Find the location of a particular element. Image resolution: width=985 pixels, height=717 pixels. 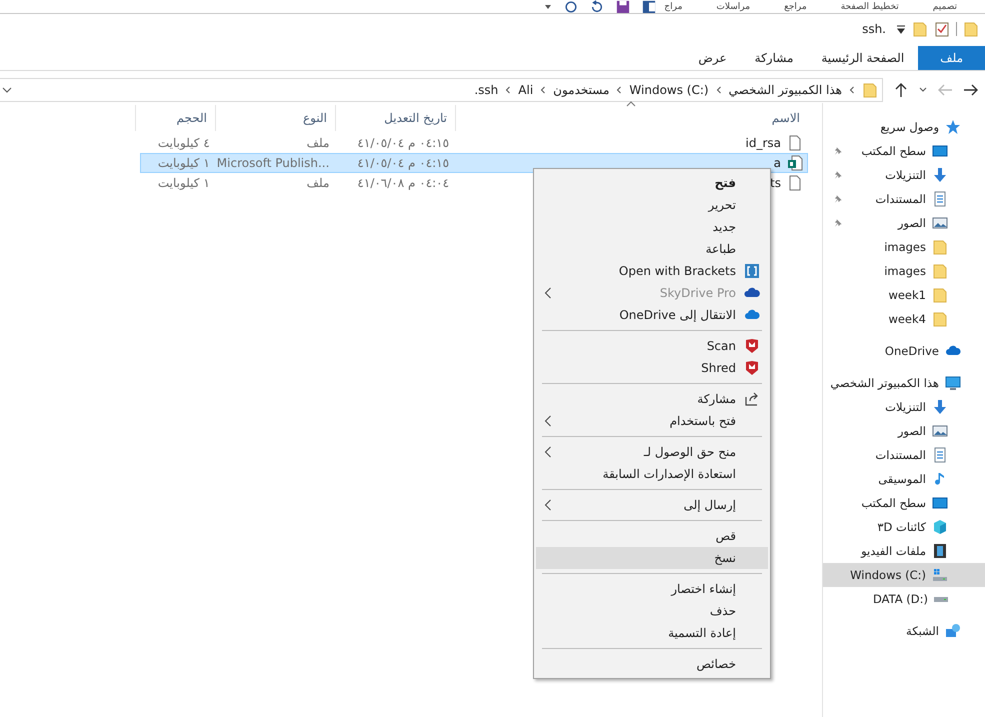

file-name: id_rsa is located at coordinates (763, 143).